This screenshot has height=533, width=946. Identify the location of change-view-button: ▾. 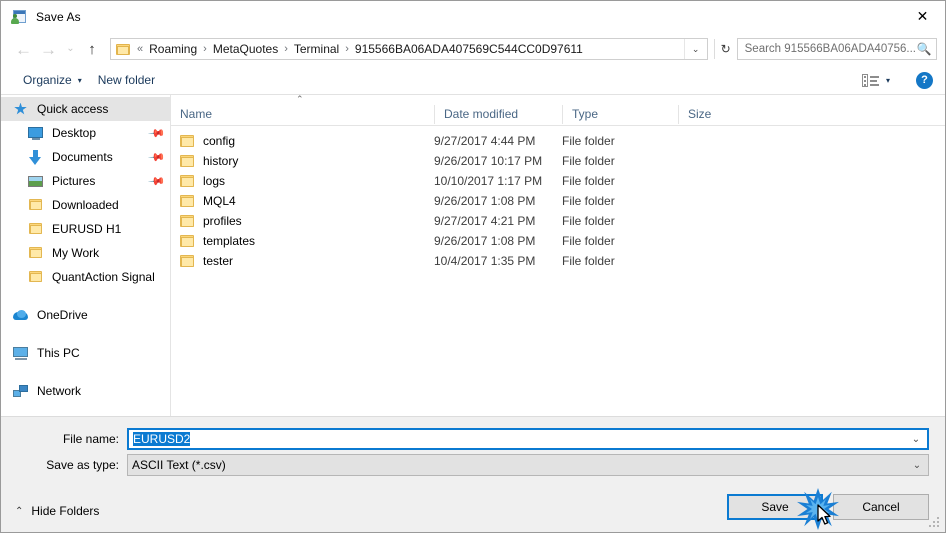
(876, 80).